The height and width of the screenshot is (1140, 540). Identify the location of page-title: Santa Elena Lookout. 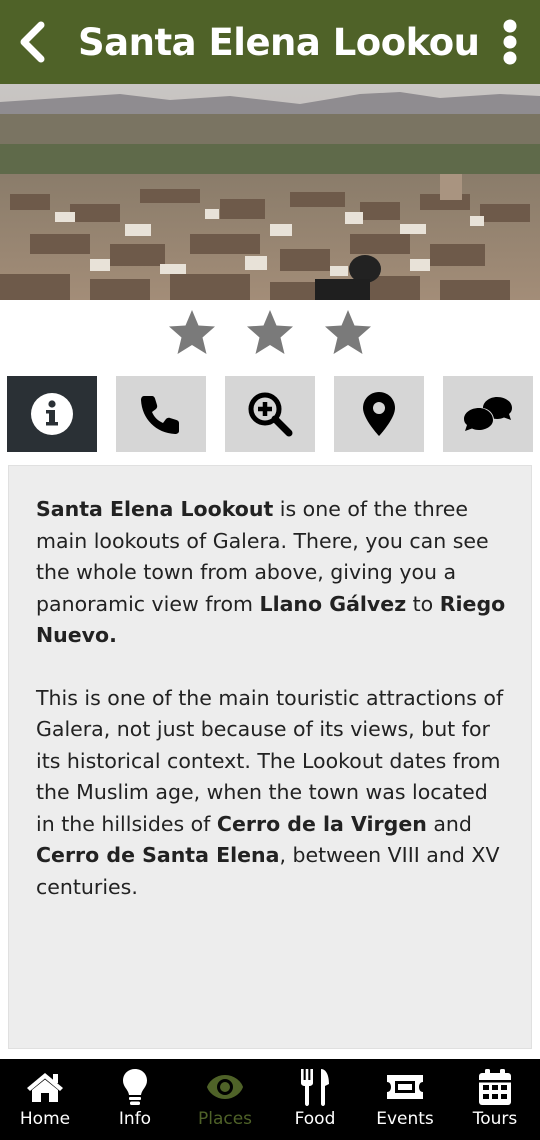
(279, 42).